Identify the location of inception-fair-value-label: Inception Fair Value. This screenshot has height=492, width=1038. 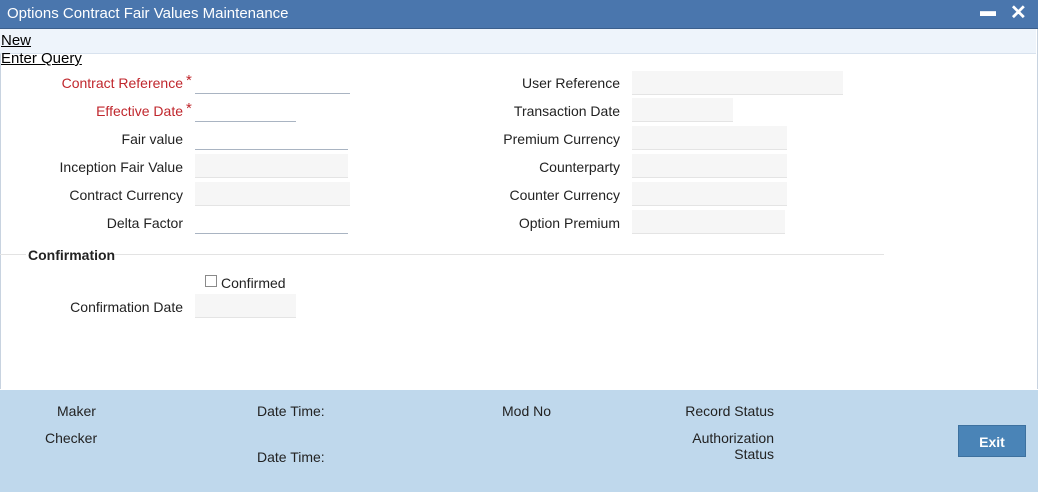
(121, 167).